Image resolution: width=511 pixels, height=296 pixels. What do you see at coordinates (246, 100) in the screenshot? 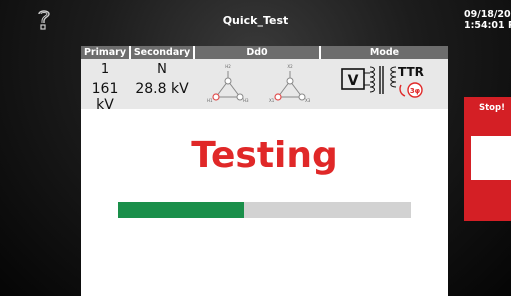
I see `primary-delta-label-right: H3` at bounding box center [246, 100].